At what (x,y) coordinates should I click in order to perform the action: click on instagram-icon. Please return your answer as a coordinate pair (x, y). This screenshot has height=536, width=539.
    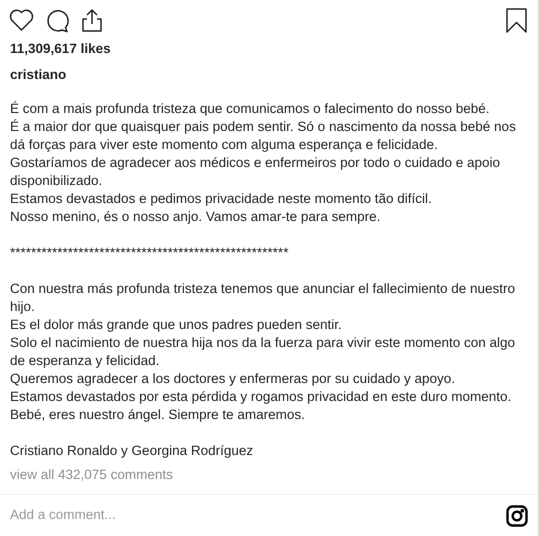
    Looking at the image, I should click on (517, 515).